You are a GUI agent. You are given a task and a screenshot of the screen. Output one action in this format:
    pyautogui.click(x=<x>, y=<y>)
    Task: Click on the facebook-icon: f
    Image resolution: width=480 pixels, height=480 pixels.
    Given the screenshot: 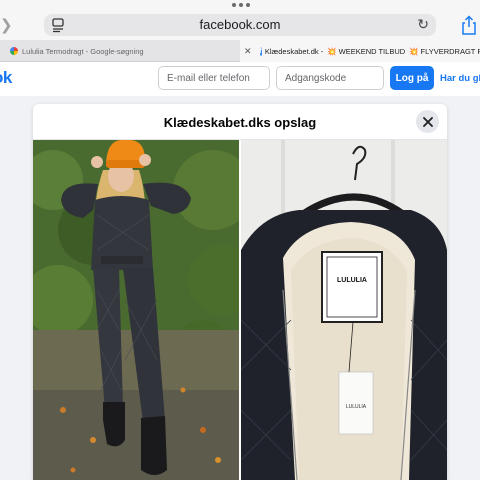 What is the action you would take?
    pyautogui.click(x=260, y=51)
    